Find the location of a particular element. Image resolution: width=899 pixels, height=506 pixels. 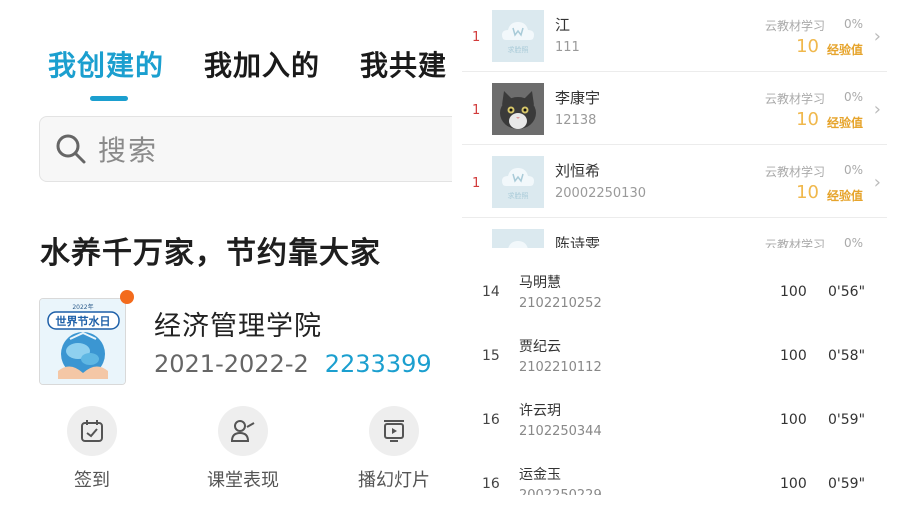

student-id: 2102210252 is located at coordinates (560, 303).